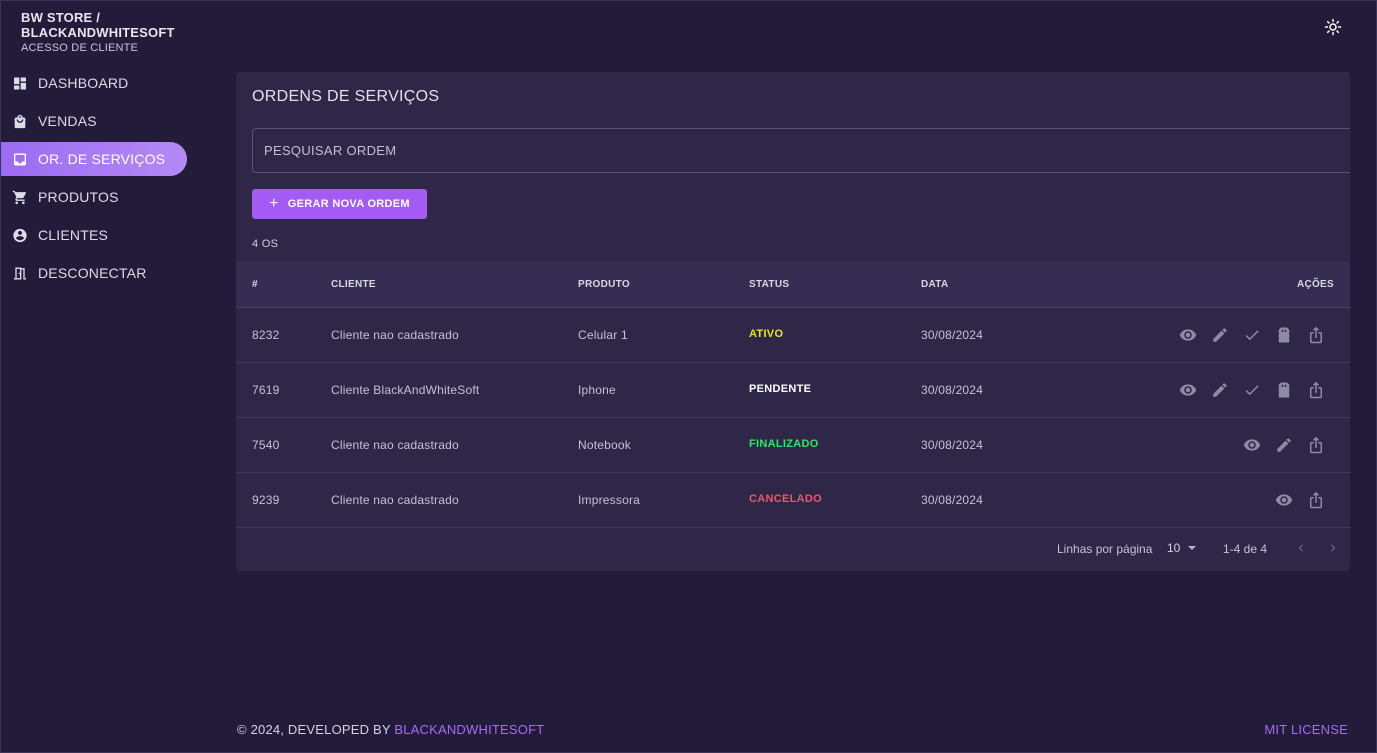  What do you see at coordinates (20, 273) in the screenshot?
I see `door-exit-icon` at bounding box center [20, 273].